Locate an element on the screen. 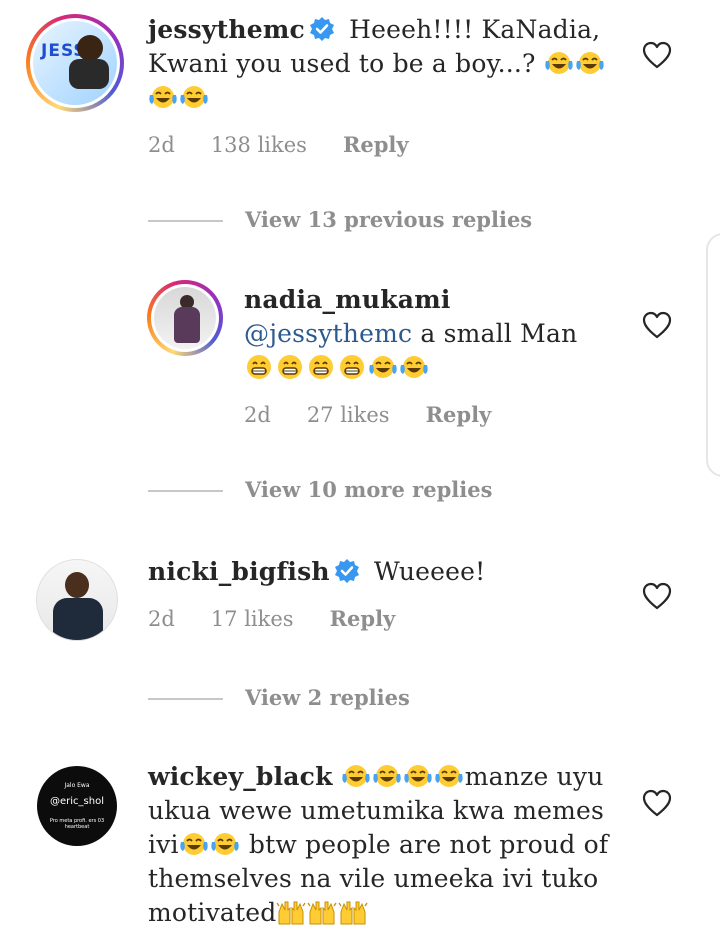  comment-body: Heeeh!!!! KaNadia, is located at coordinates (475, 29).